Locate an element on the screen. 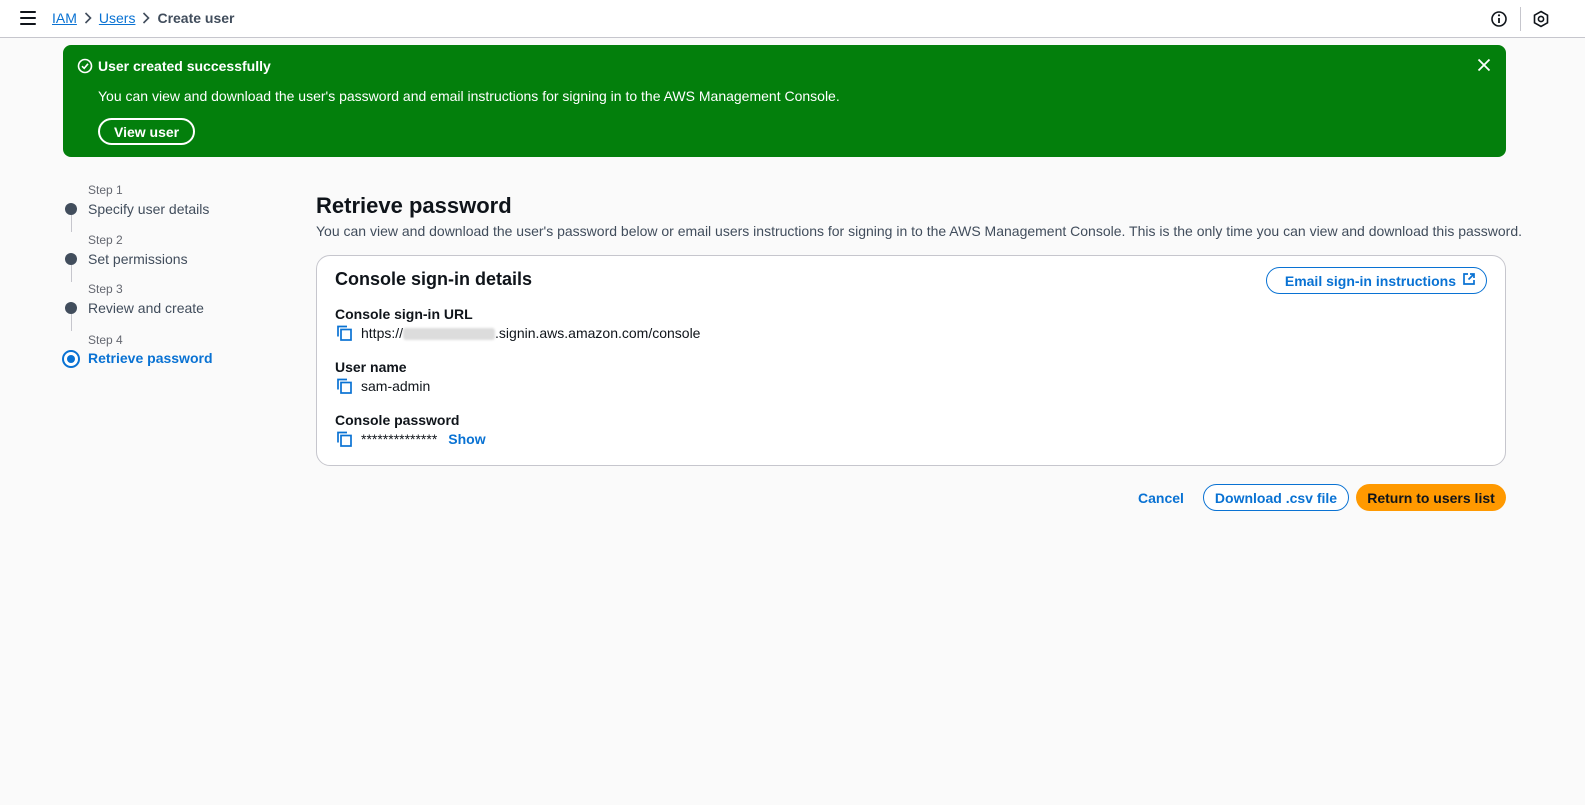  email-sign-in-instructions-button: Email sign-in instructions is located at coordinates (1376, 280).